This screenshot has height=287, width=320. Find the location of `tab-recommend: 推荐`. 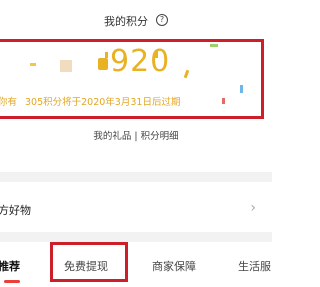

tab-recommend: 推荐 is located at coordinates (10, 266).